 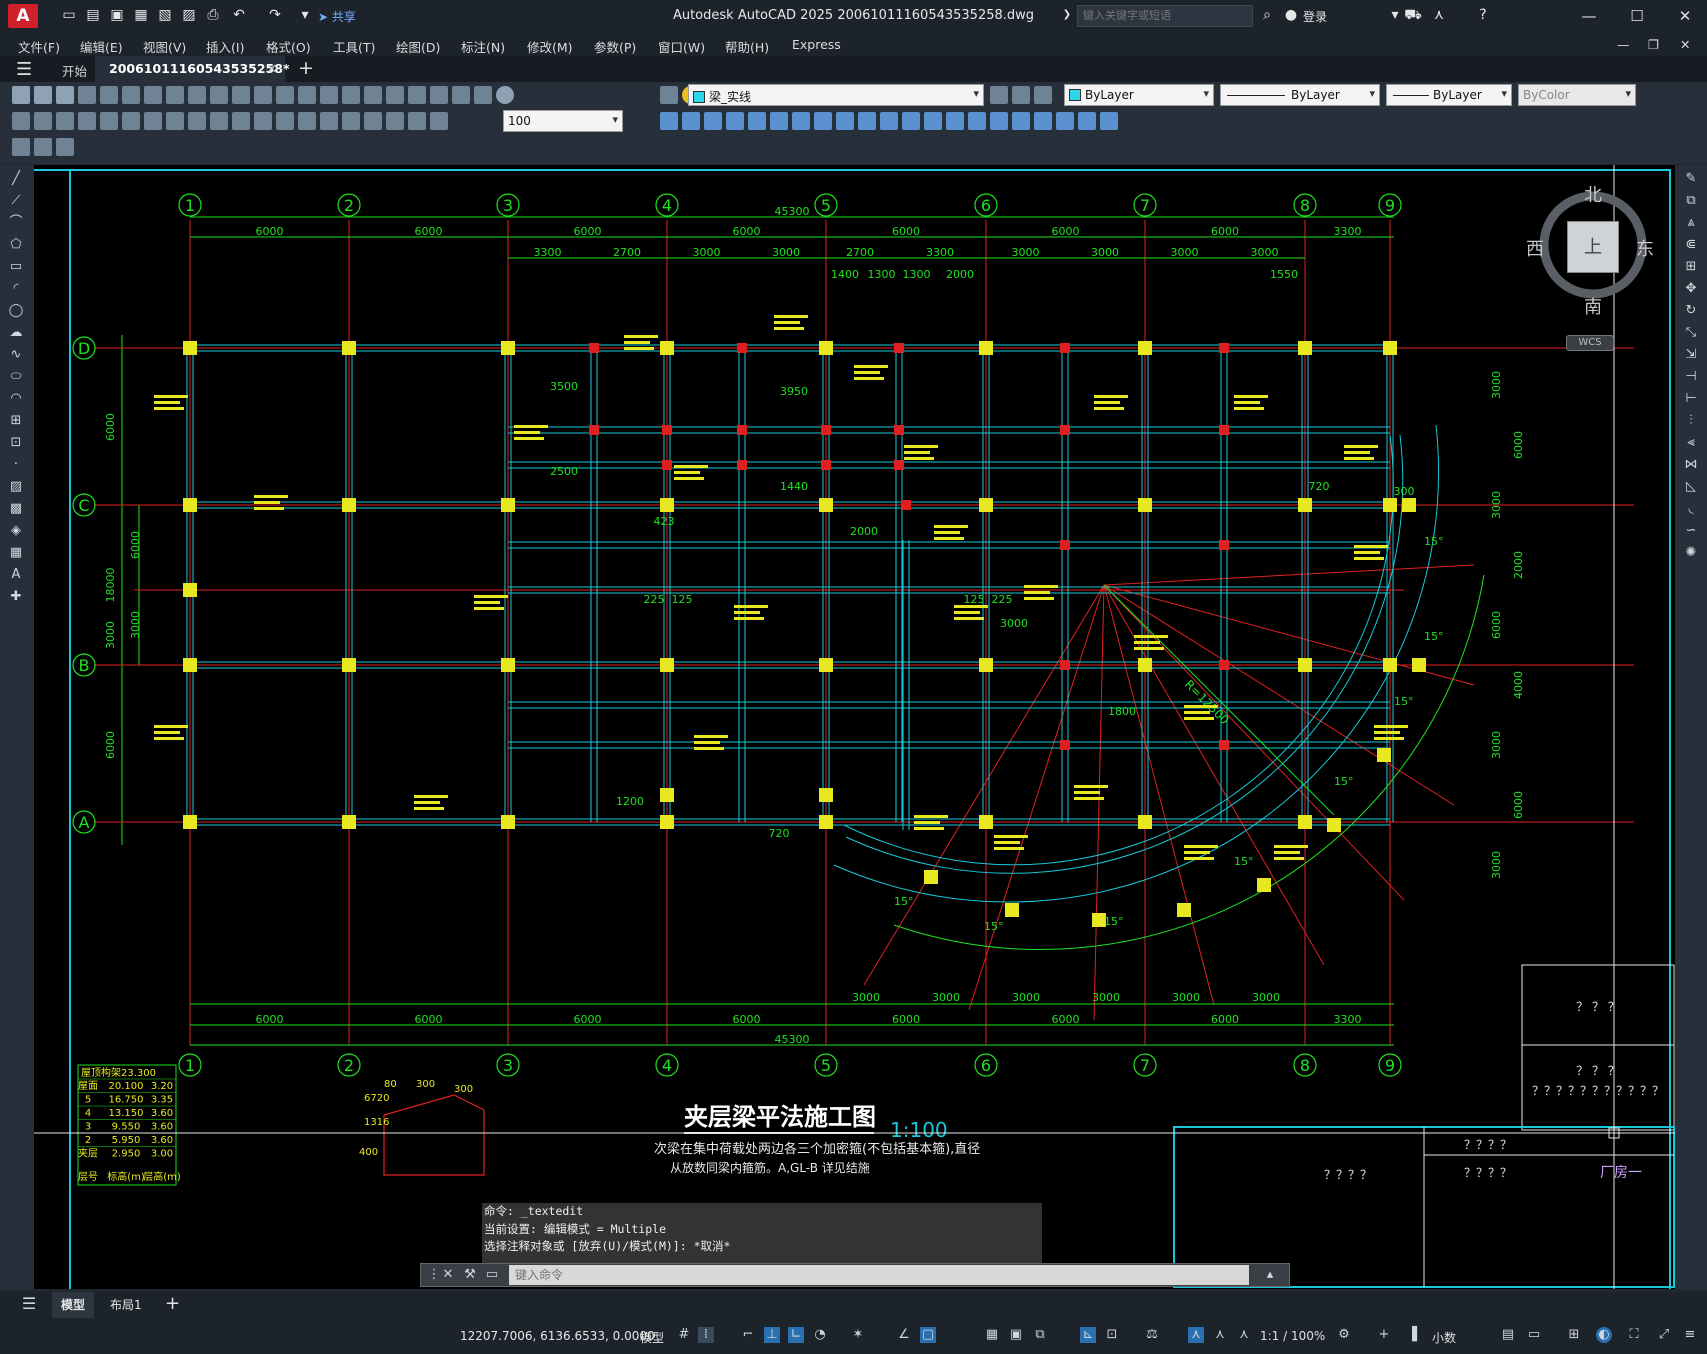 I want to click on erase-icon: ✎, so click(x=1691, y=179).